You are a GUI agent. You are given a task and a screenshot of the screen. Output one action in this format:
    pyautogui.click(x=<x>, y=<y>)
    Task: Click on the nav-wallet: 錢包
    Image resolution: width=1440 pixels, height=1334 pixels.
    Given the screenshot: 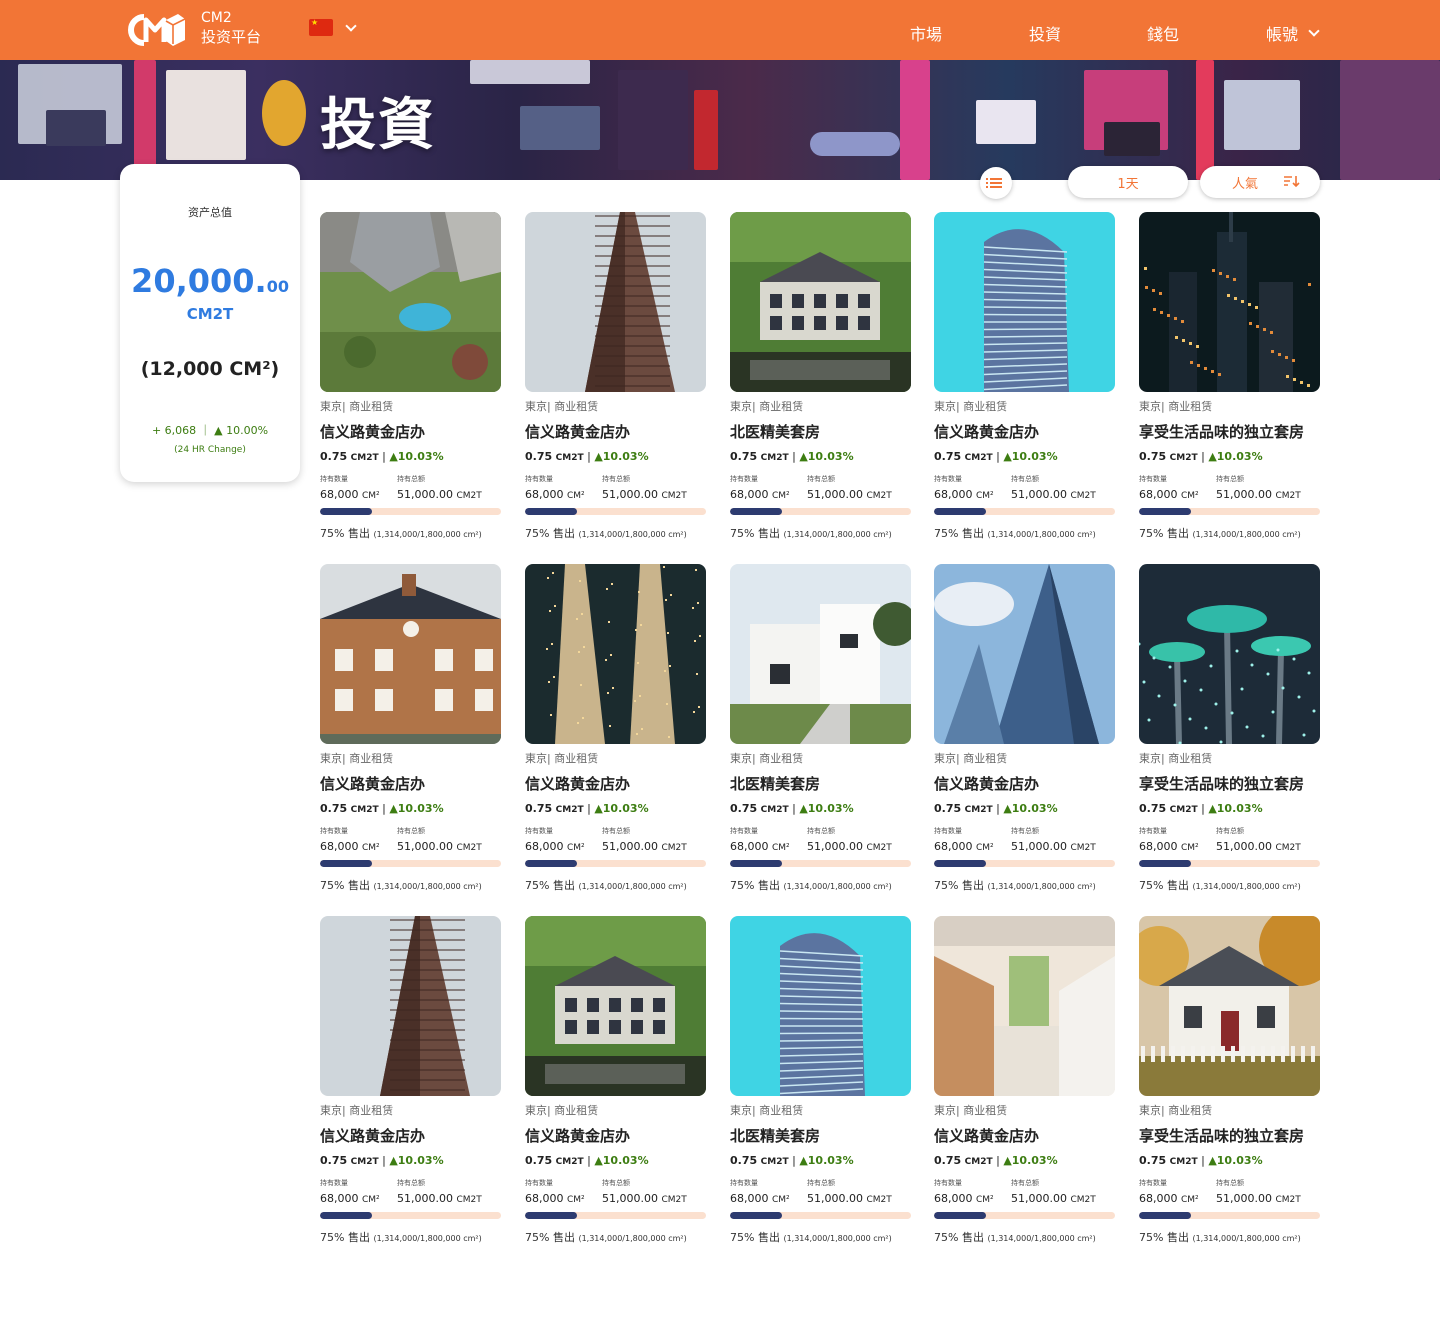 What is the action you would take?
    pyautogui.click(x=1163, y=33)
    